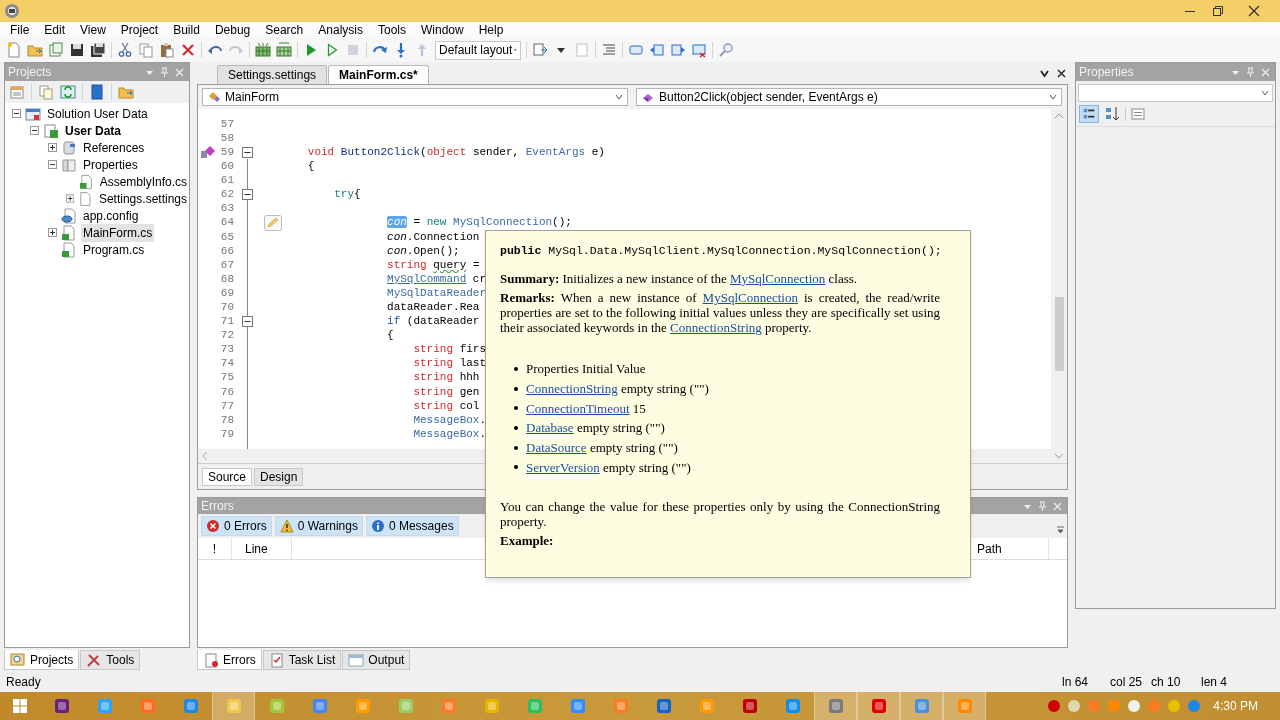 Image resolution: width=1280 pixels, height=720 pixels. What do you see at coordinates (236, 526) in the screenshot?
I see `filter-button: 0 Errors` at bounding box center [236, 526].